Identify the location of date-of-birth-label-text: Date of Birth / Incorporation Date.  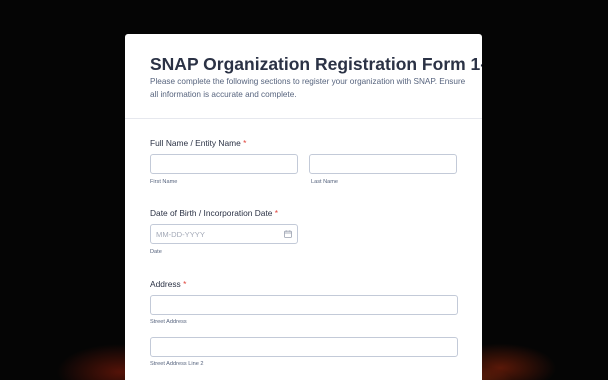
(211, 213).